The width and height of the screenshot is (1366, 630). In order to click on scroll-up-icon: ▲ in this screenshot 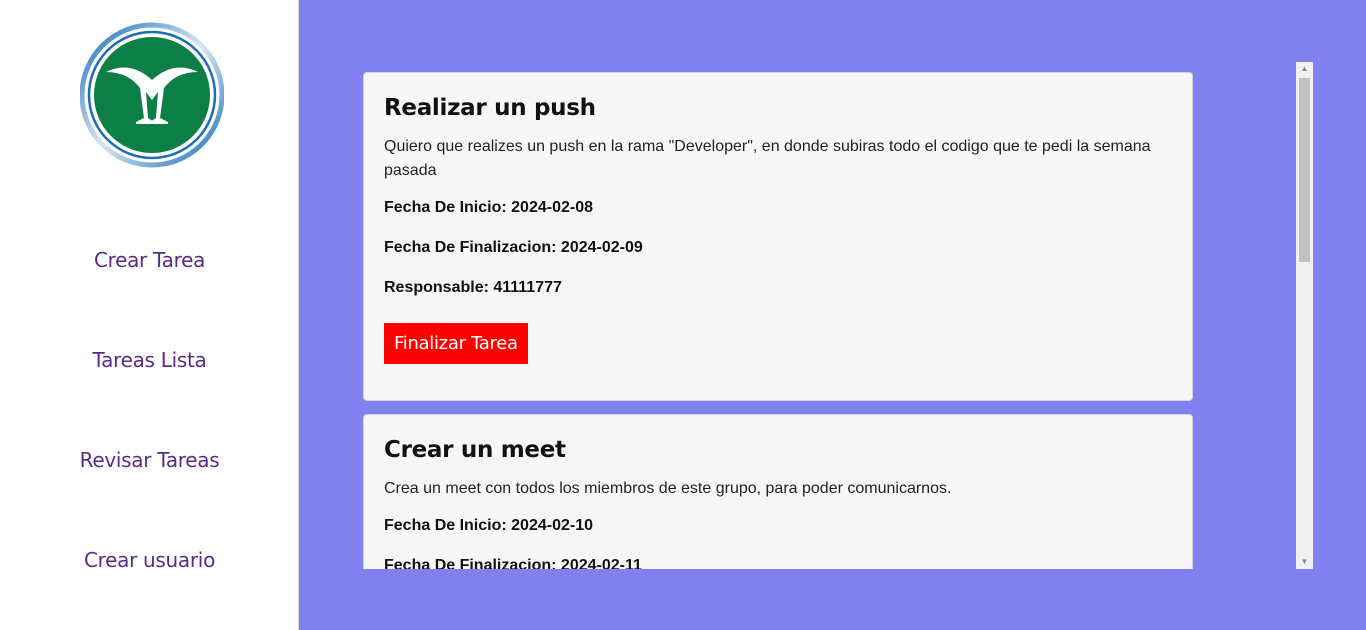, I will do `click(1304, 69)`.